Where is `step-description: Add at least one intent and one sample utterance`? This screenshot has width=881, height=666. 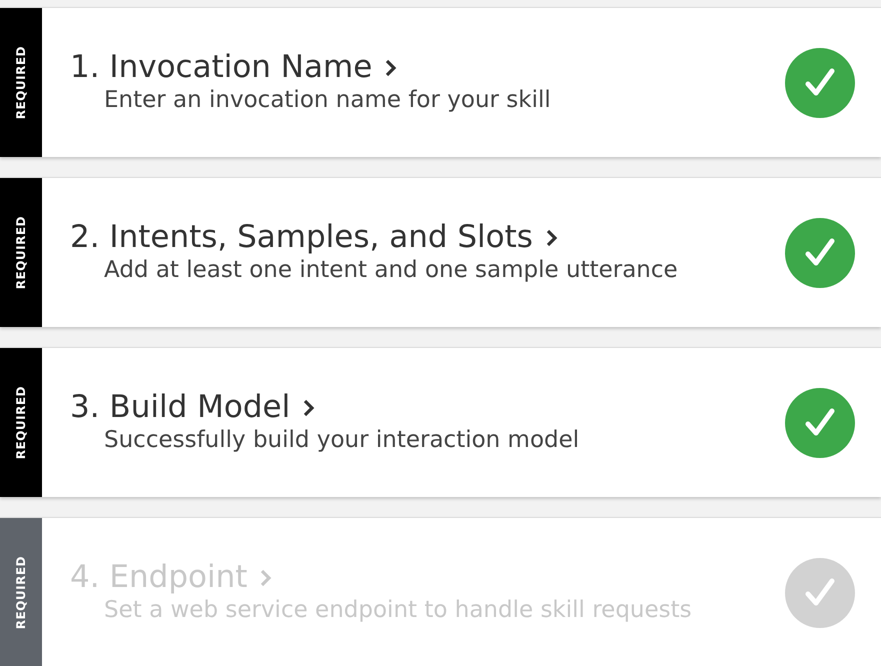 step-description: Add at least one intent and one sample utterance is located at coordinates (391, 271).